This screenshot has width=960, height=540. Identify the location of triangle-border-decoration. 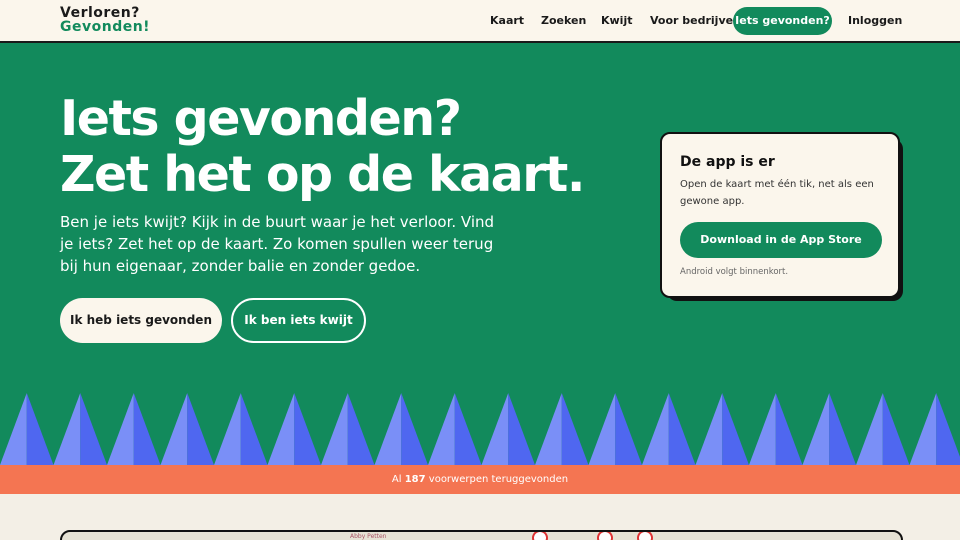
(480, 429).